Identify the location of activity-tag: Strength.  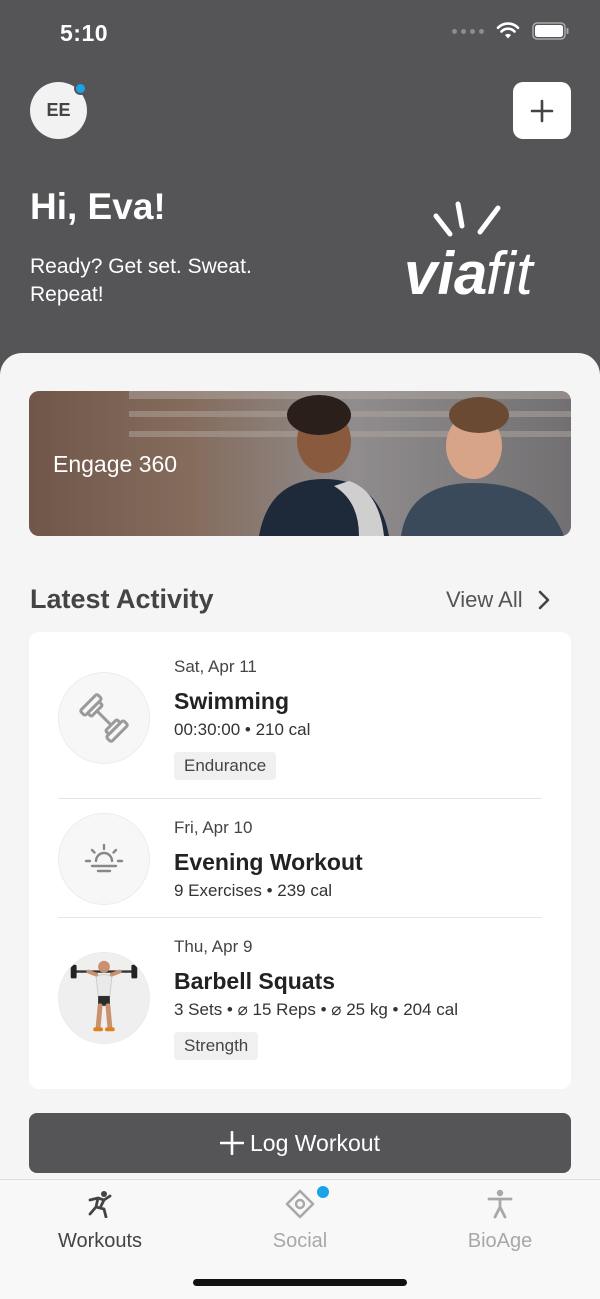
(216, 1046).